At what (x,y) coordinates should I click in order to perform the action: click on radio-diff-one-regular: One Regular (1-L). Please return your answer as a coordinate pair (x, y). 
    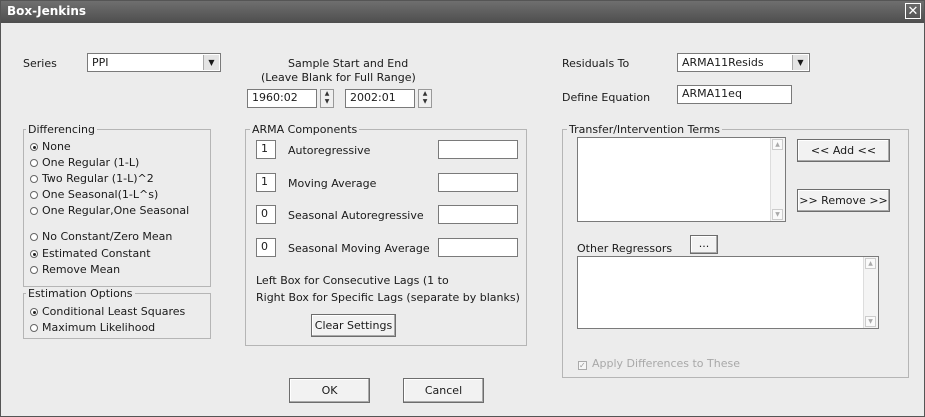
    Looking at the image, I should click on (84, 162).